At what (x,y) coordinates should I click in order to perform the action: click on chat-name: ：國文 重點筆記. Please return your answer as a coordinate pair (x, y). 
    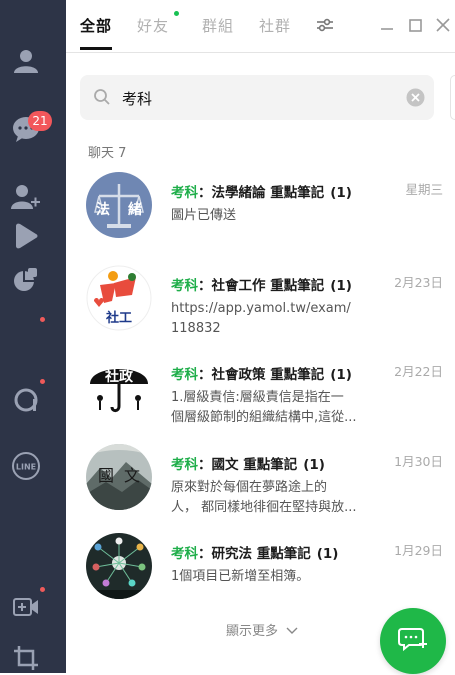
    Looking at the image, I should click on (248, 465).